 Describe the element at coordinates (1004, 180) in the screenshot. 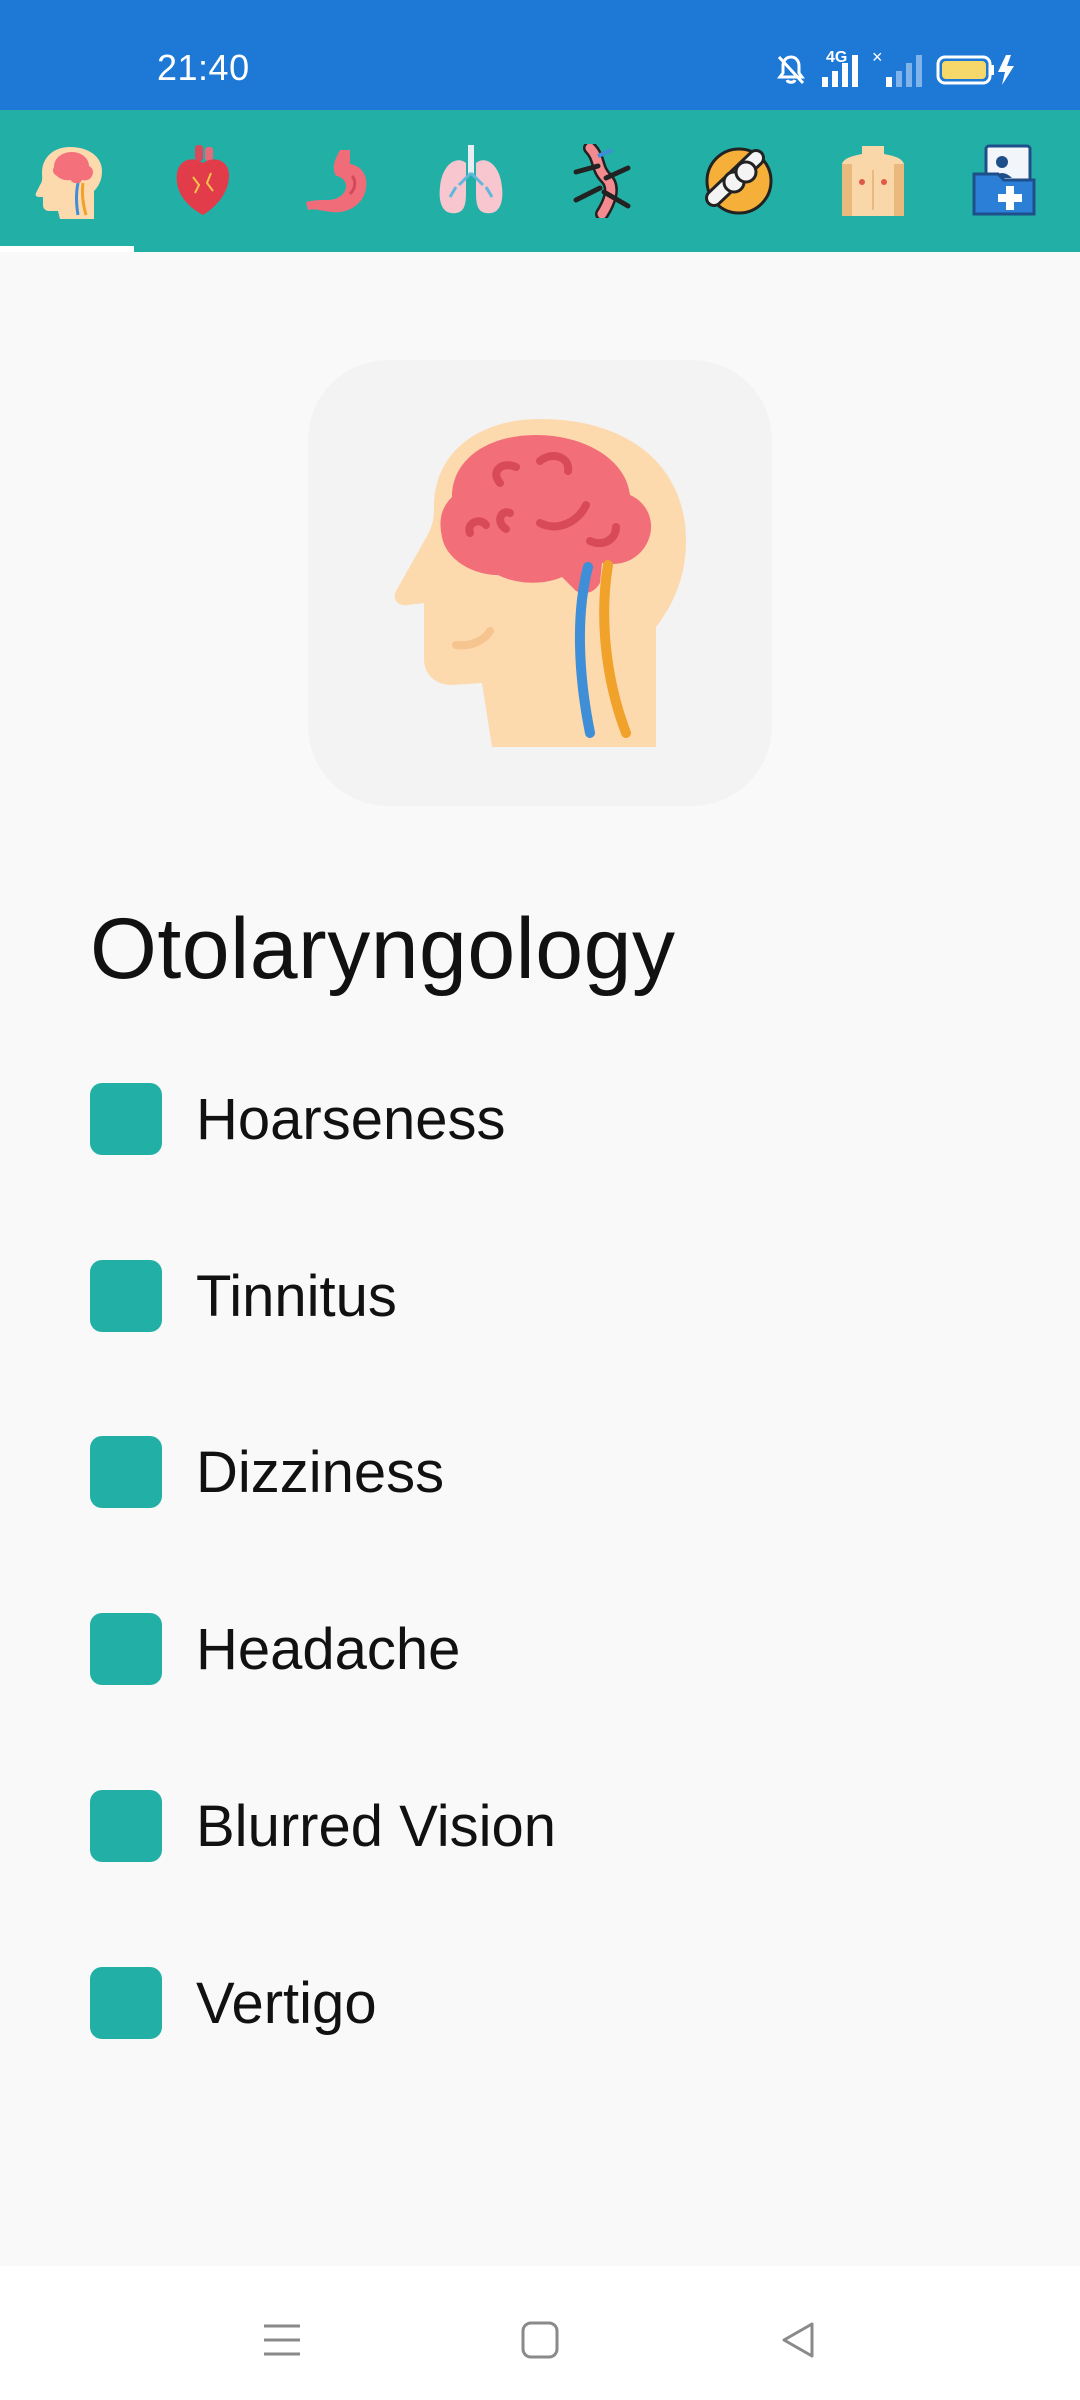

I see `medical-folder-icon` at that location.